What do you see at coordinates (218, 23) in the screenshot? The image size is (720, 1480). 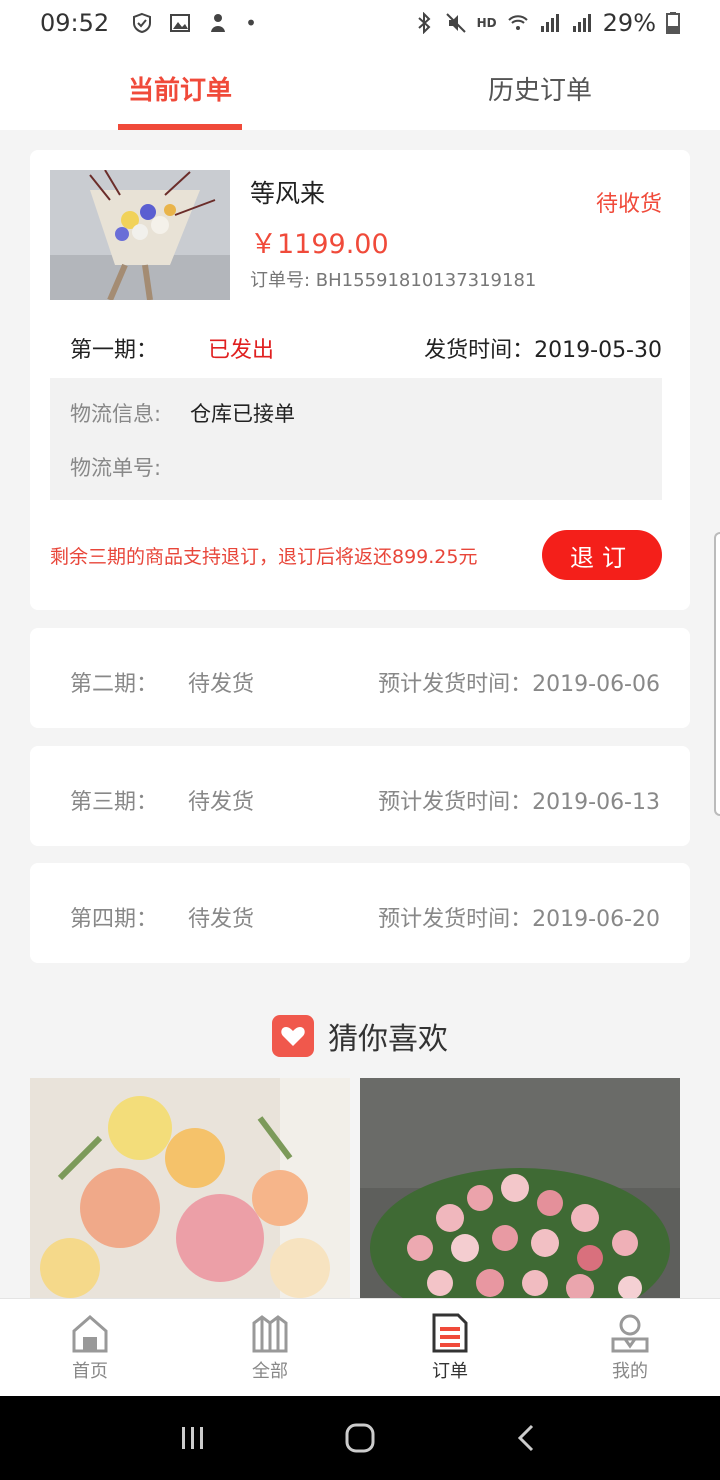 I see `app-notification-icon` at bounding box center [218, 23].